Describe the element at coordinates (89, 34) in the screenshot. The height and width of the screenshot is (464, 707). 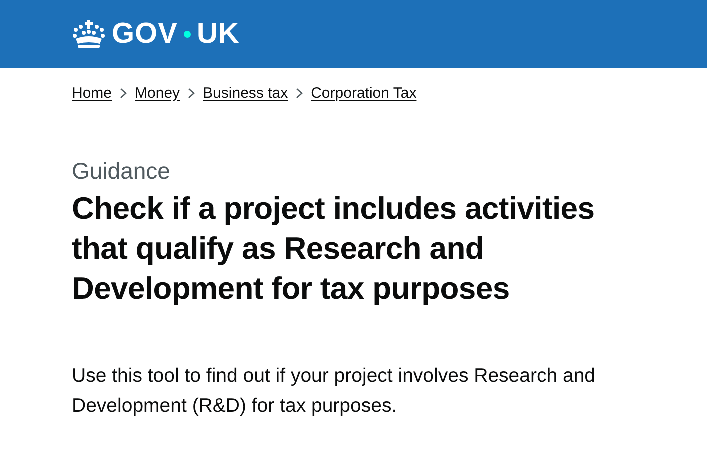
I see `crown-icon` at that location.